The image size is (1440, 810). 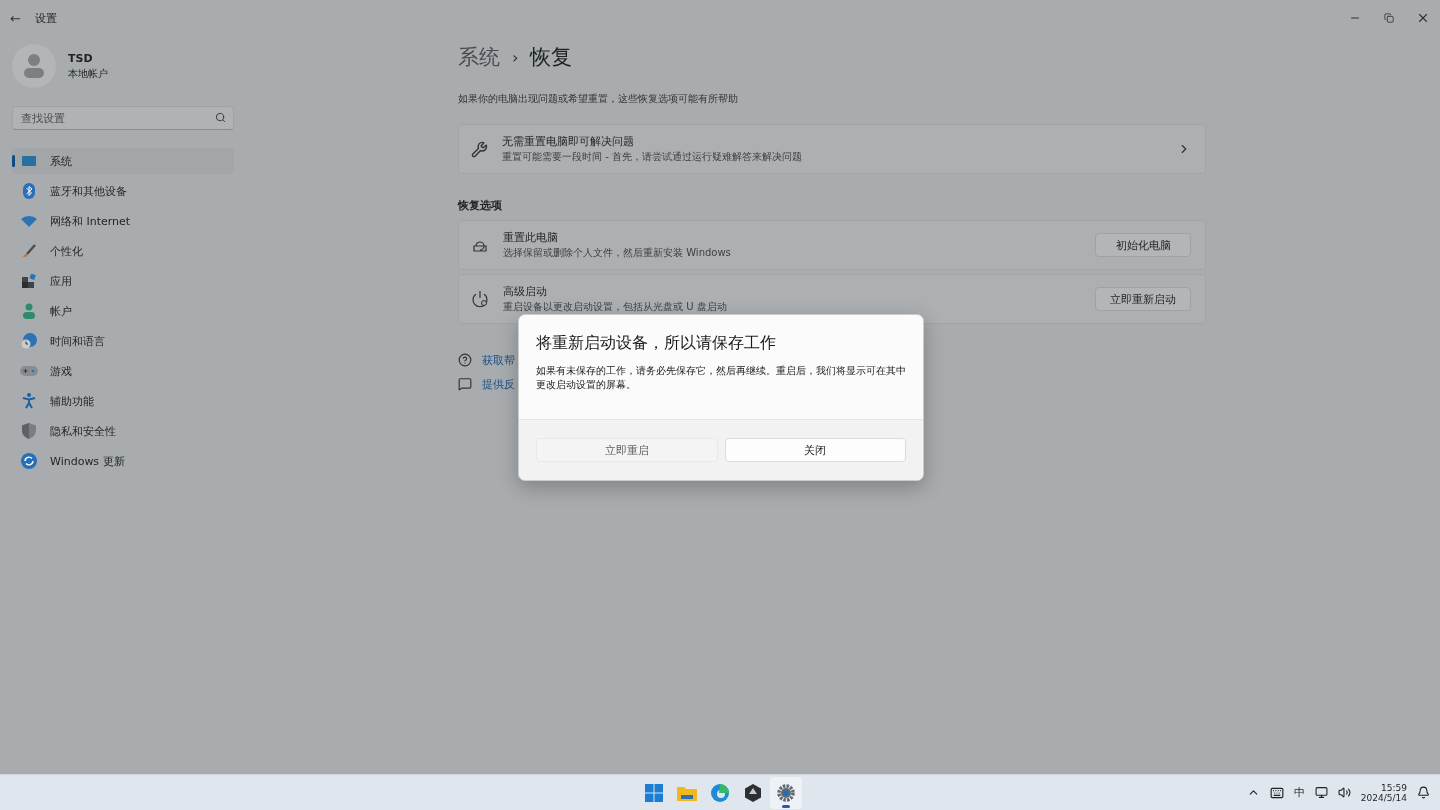 I want to click on settings-icon, so click(x=786, y=792).